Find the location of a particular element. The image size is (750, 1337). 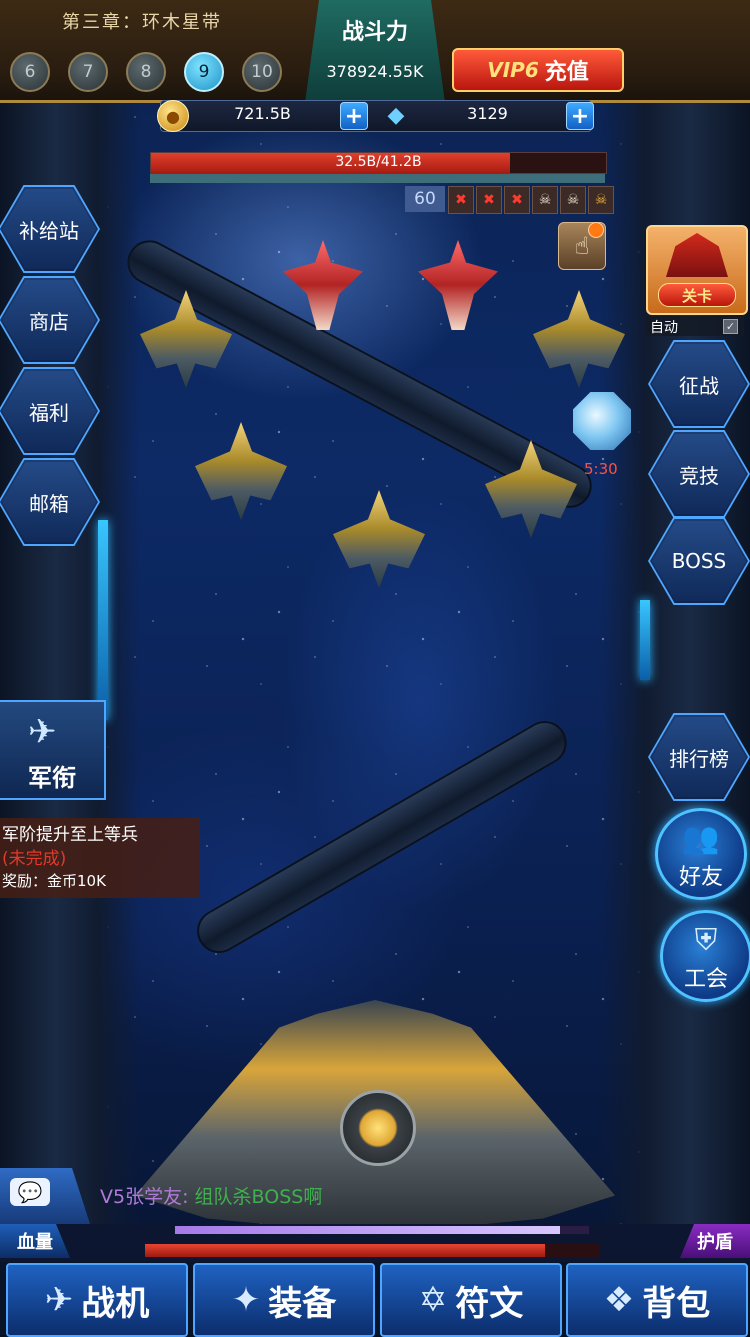

equipment-tab-label: 装备 is located at coordinates (302, 1303).